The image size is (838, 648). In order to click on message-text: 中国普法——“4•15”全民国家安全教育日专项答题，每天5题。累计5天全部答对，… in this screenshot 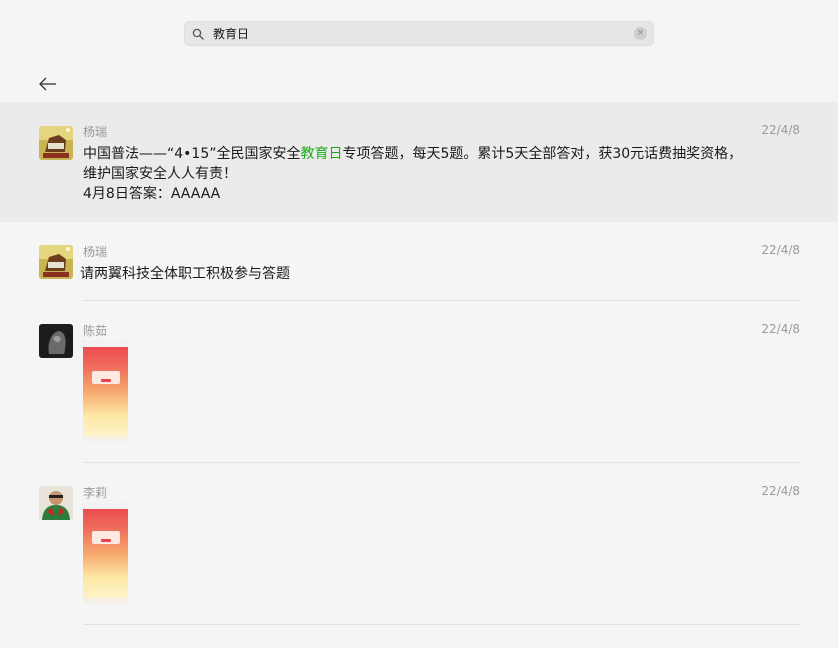, I will do `click(413, 174)`.